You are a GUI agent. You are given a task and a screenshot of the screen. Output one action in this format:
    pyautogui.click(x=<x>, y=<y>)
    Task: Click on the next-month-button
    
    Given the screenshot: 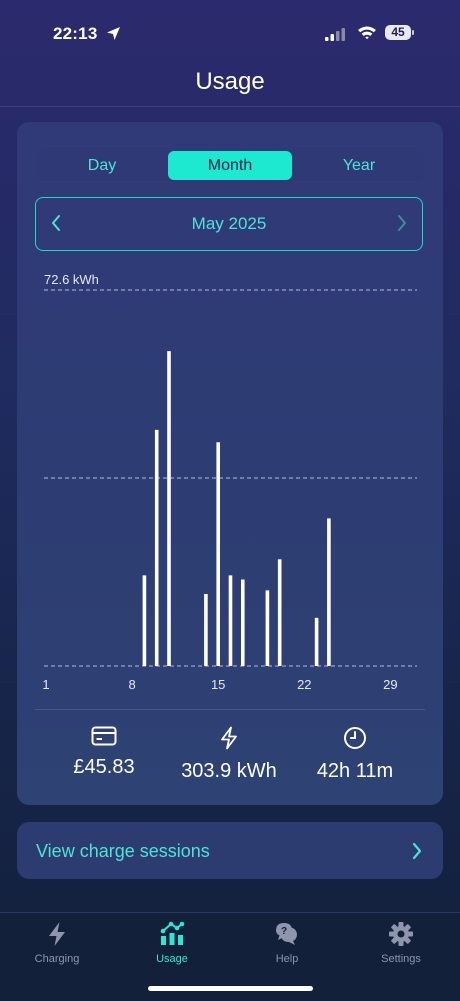 What is the action you would take?
    pyautogui.click(x=402, y=225)
    